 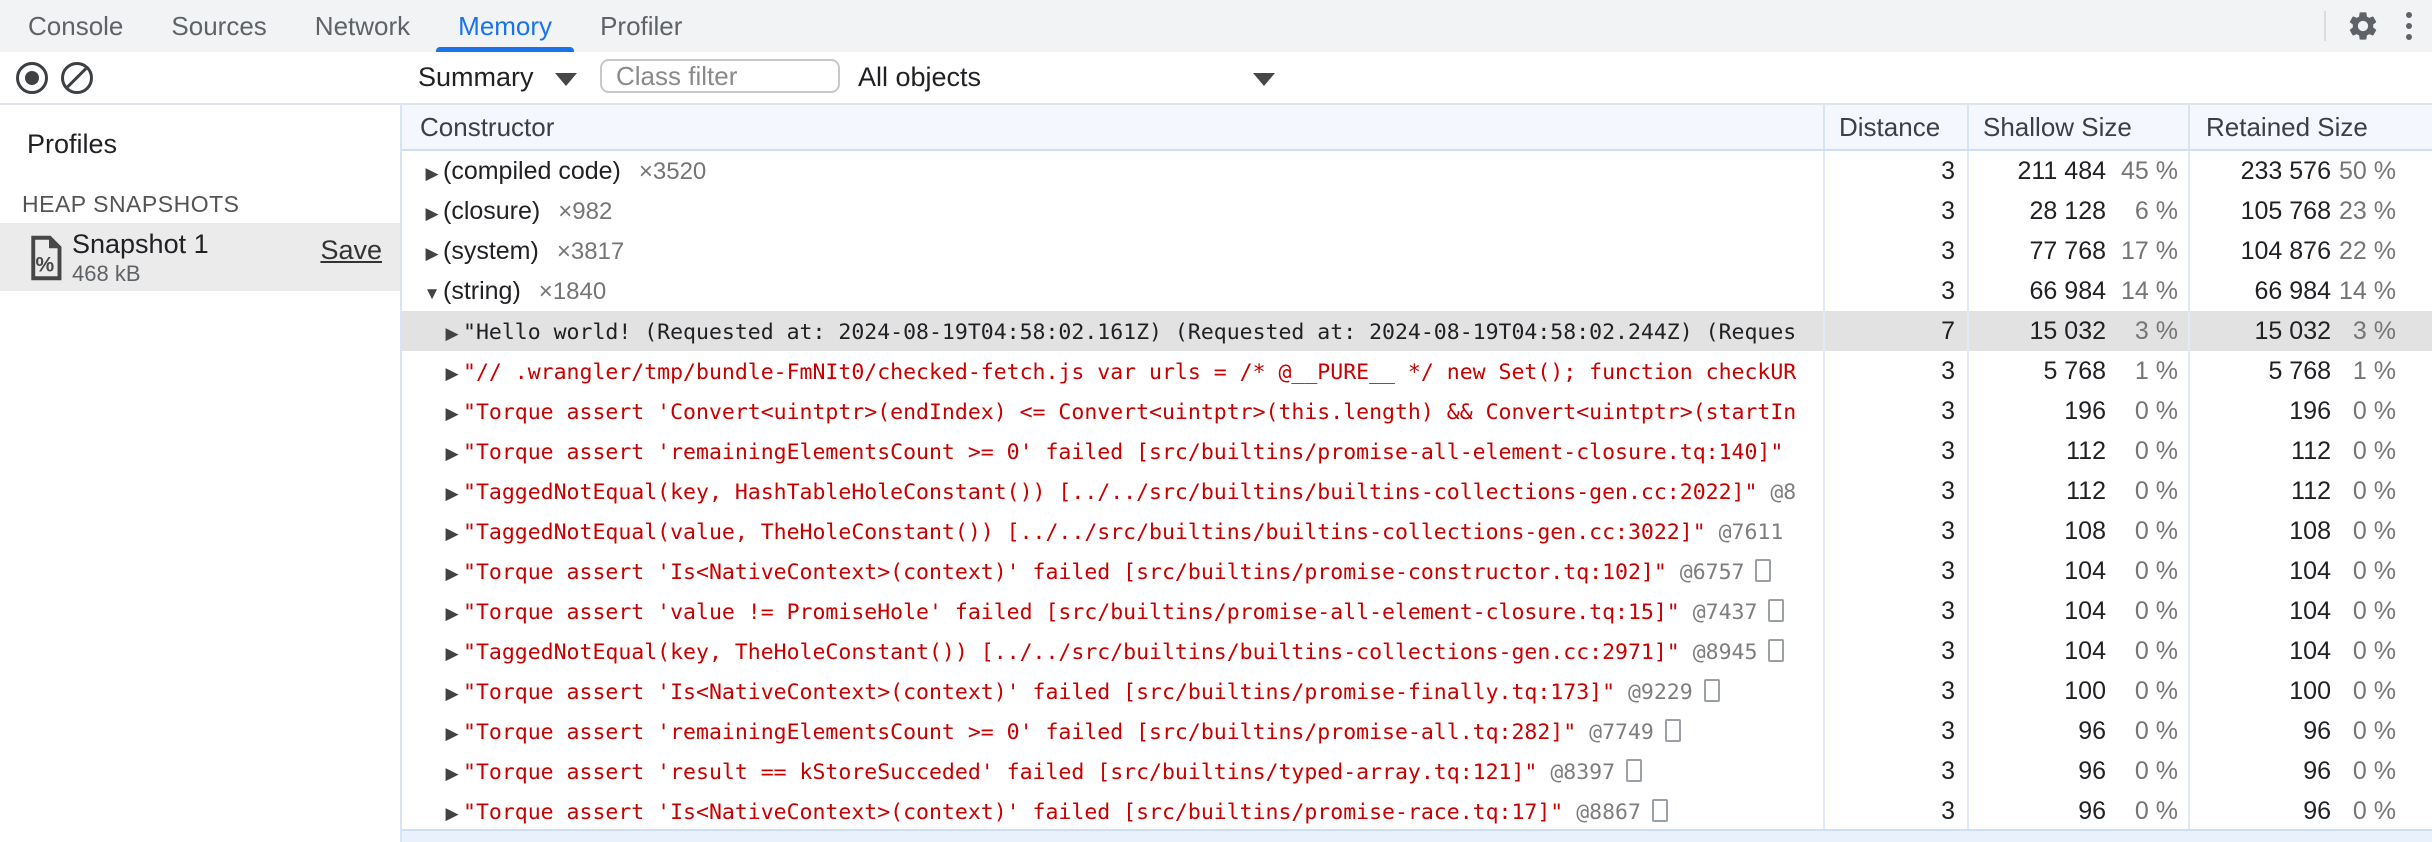 What do you see at coordinates (2092, 731) in the screenshot?
I see `shallow-size-value: 96` at bounding box center [2092, 731].